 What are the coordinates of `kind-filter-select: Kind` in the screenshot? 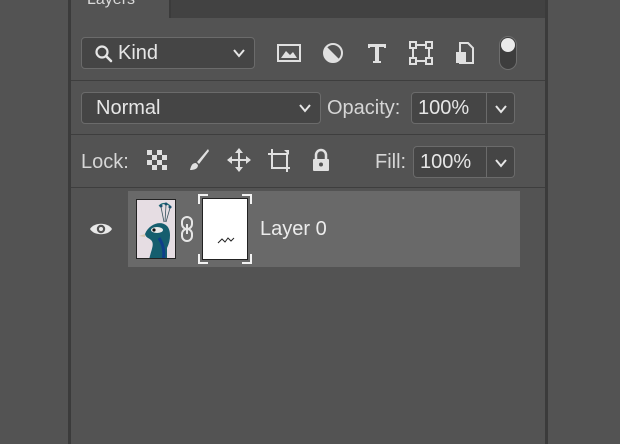 It's located at (168, 53).